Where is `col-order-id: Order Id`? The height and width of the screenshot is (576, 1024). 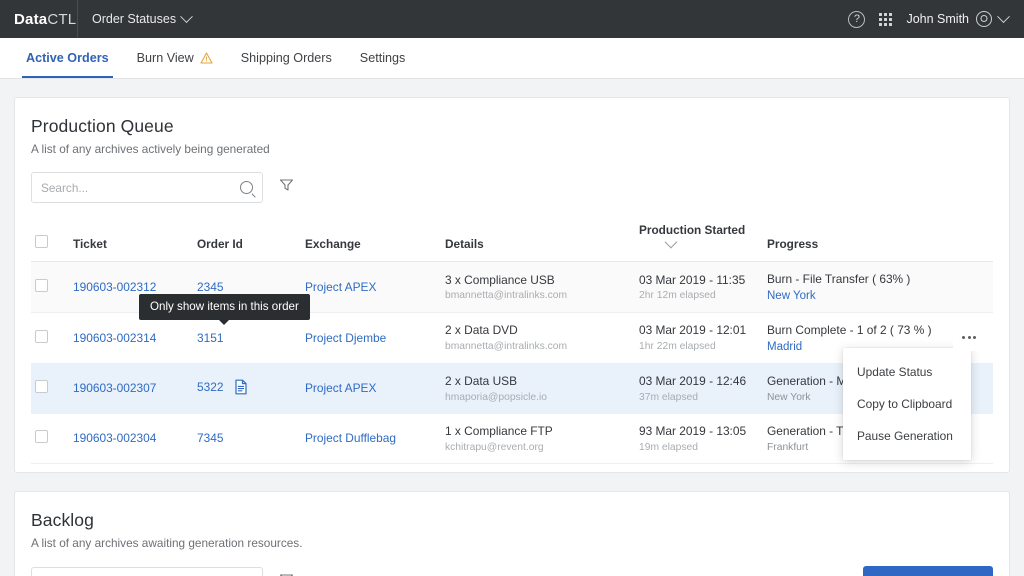 col-order-id: Order Id is located at coordinates (247, 239).